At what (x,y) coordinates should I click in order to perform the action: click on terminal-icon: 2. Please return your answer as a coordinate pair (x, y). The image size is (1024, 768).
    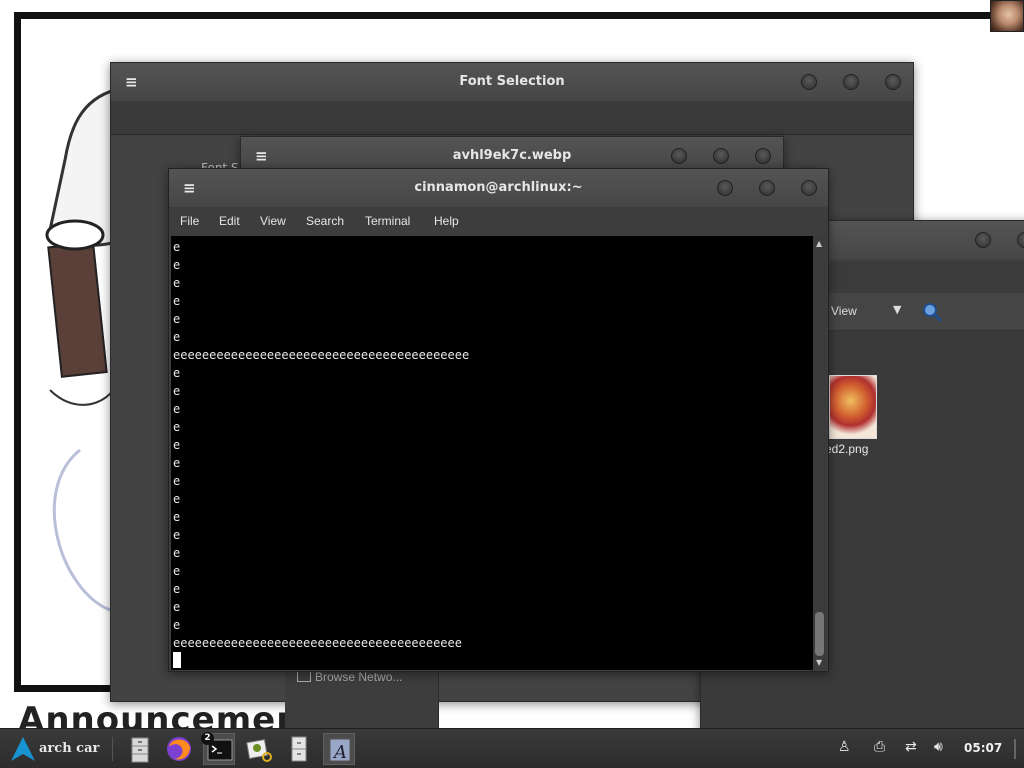
    Looking at the image, I should click on (218, 748).